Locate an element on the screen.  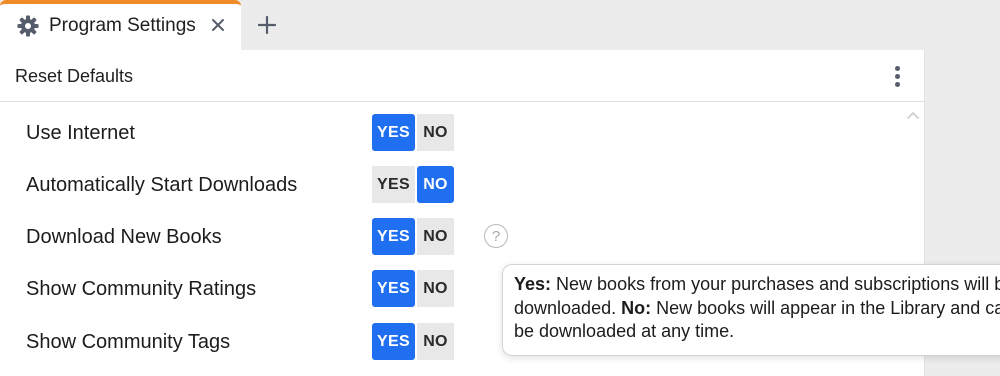
setting-row-download-new-books: Download New Books YES NO ? is located at coordinates (450, 238).